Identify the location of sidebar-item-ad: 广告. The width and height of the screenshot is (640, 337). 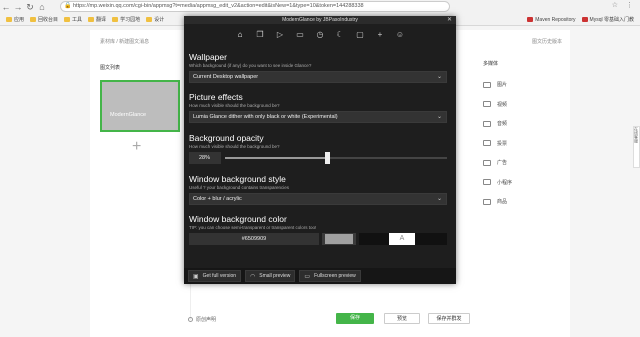
(515, 163).